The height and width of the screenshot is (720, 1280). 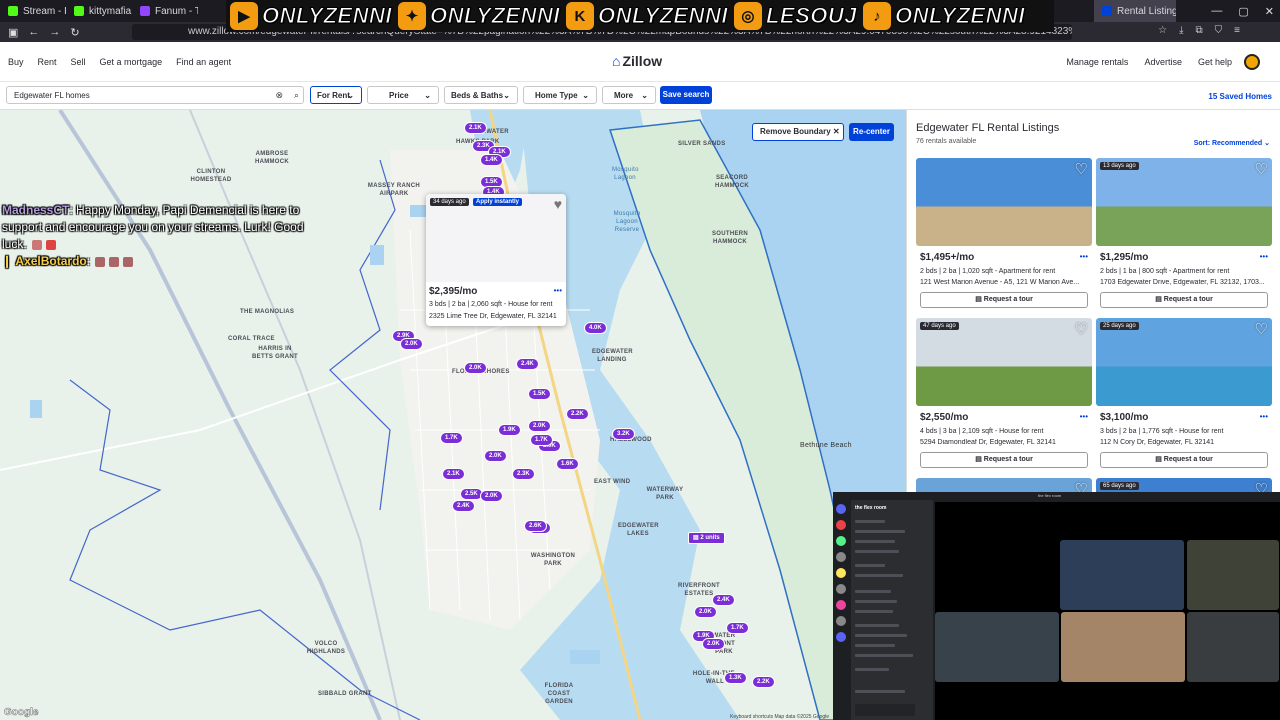 What do you see at coordinates (871, 132) in the screenshot?
I see `recenter-button: Re-center` at bounding box center [871, 132].